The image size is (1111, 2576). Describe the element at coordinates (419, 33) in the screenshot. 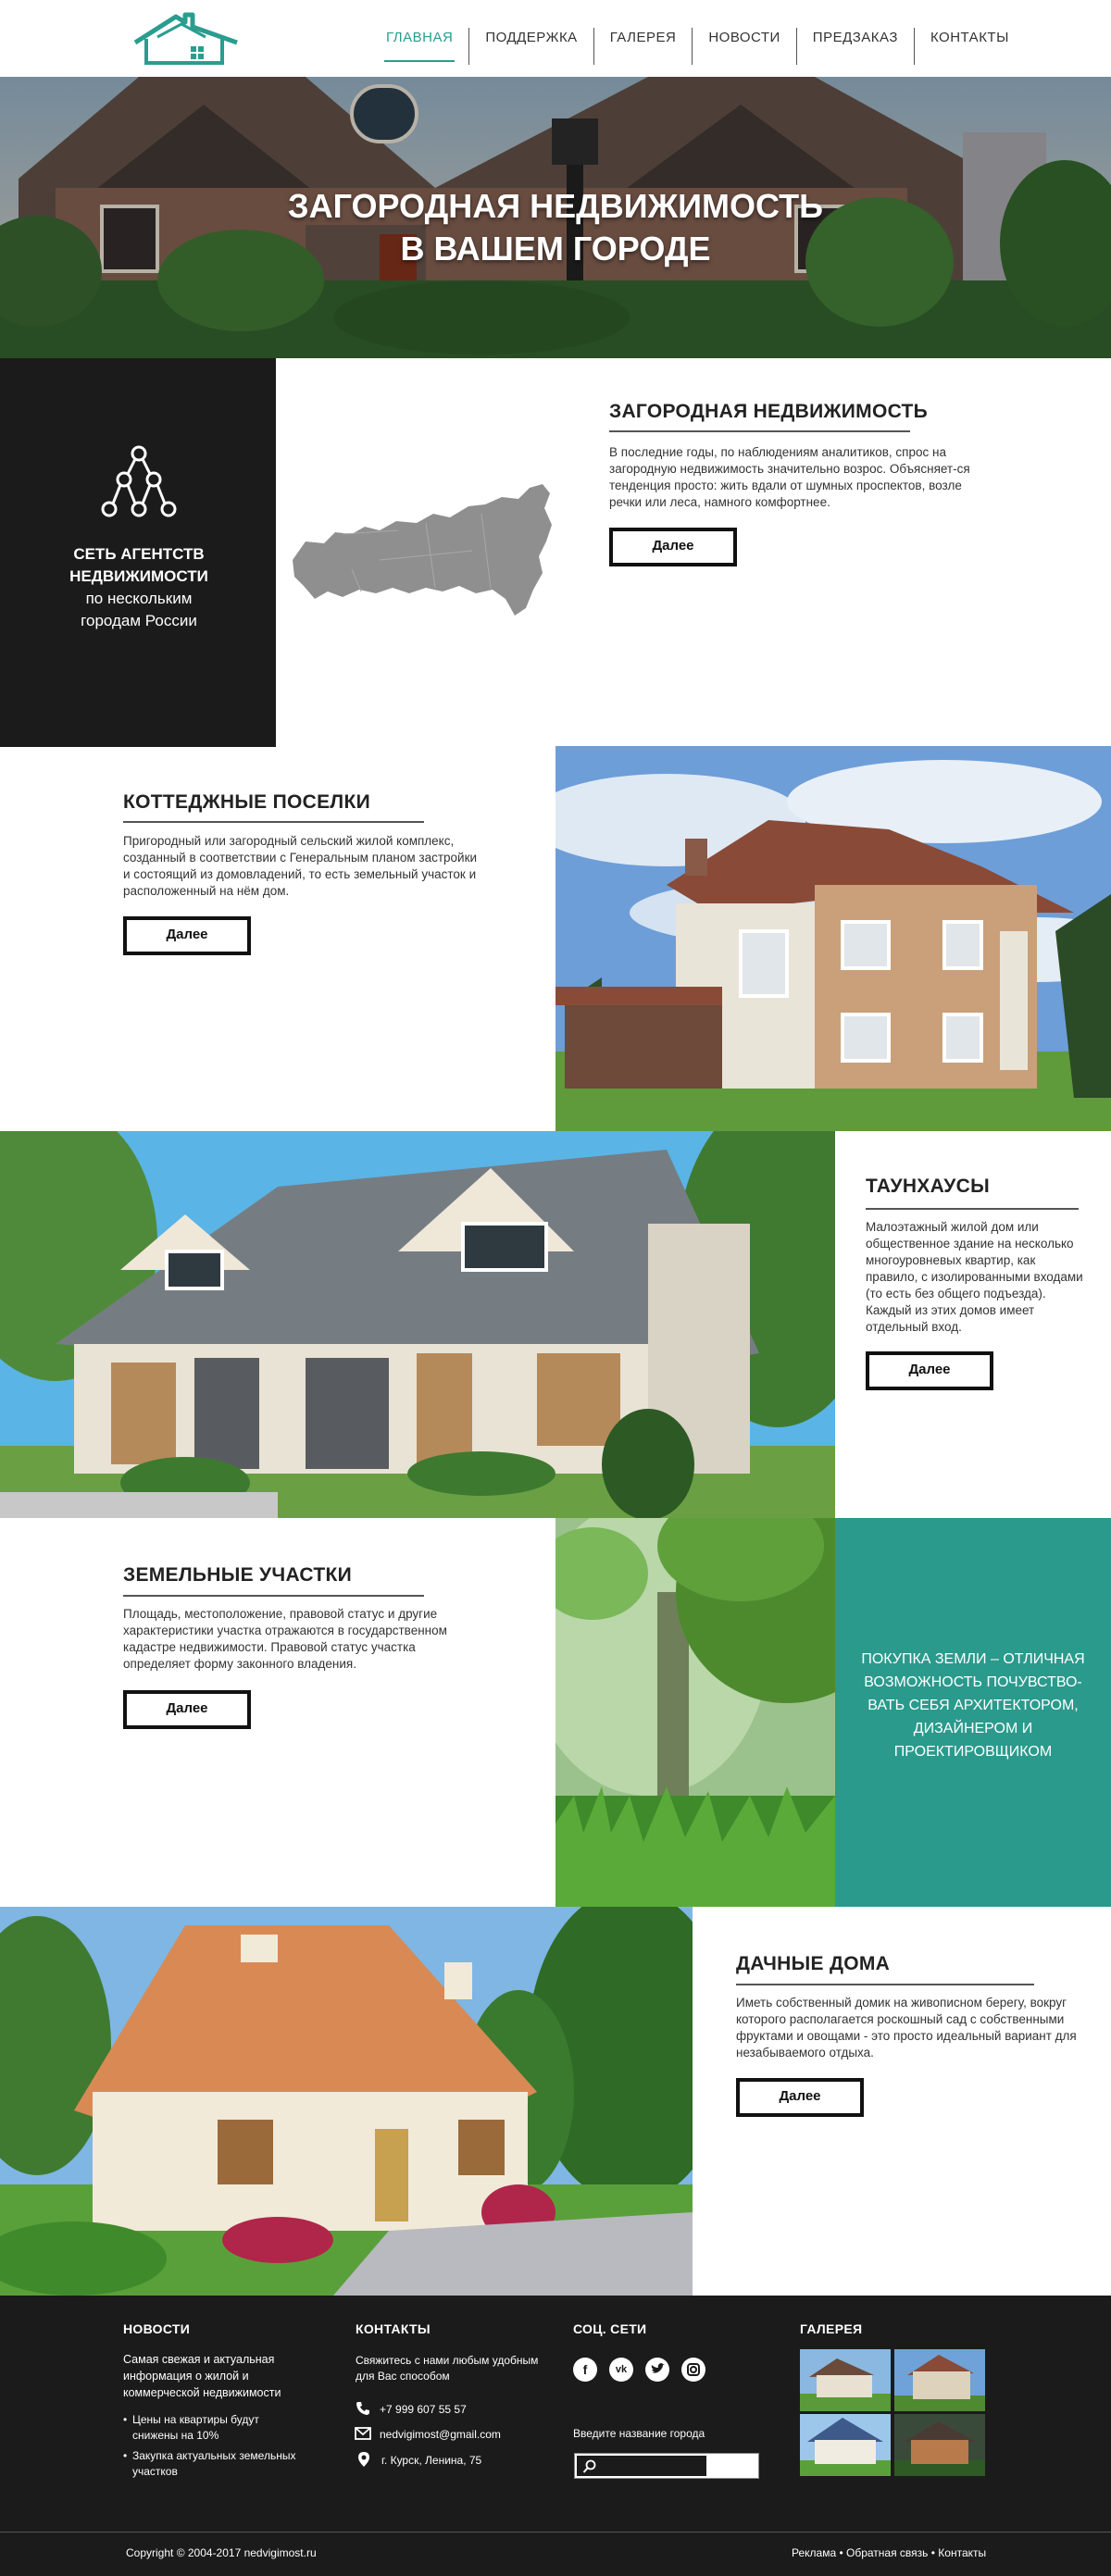

I see `nav-item-home: ГЛАВНАЯ` at that location.